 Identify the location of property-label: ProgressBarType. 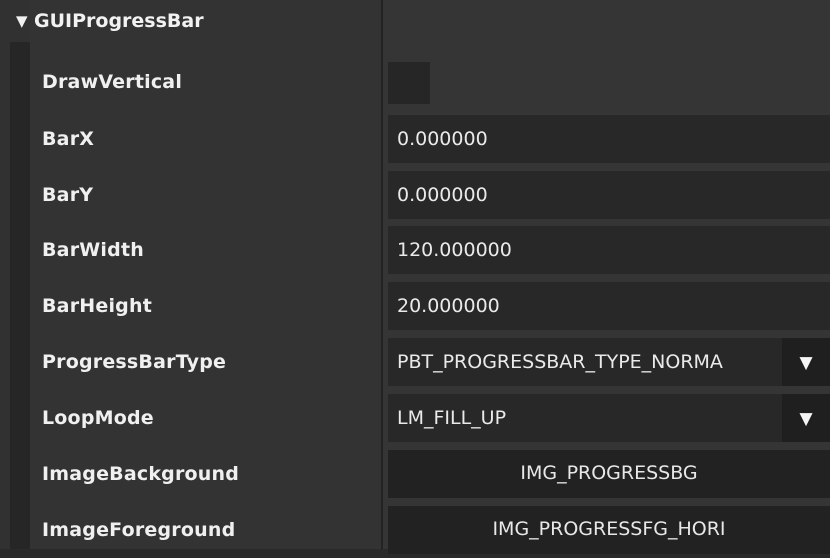
(134, 362).